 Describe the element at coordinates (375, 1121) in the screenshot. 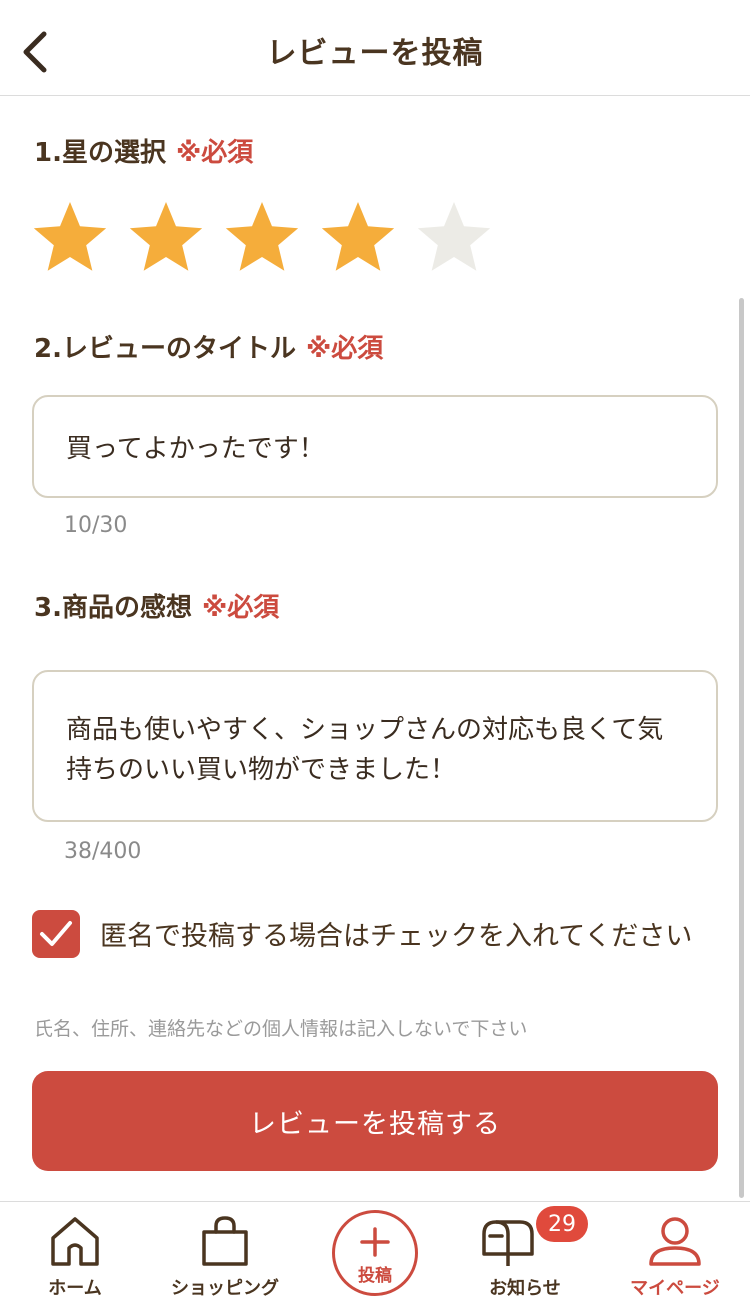

I see `submit-review-button: レビューを投稿する` at that location.